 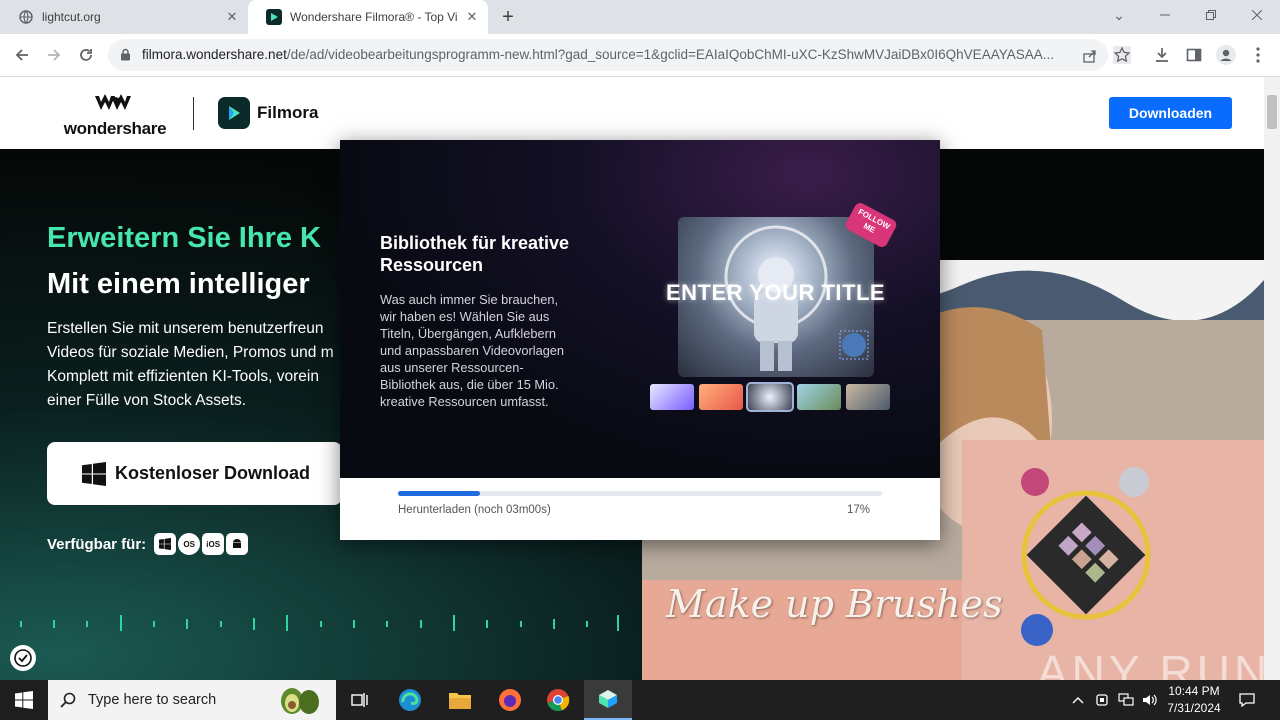 I want to click on tab-filmora: Wondershare Filmora® - Top Vi ✕, so click(x=368, y=17).